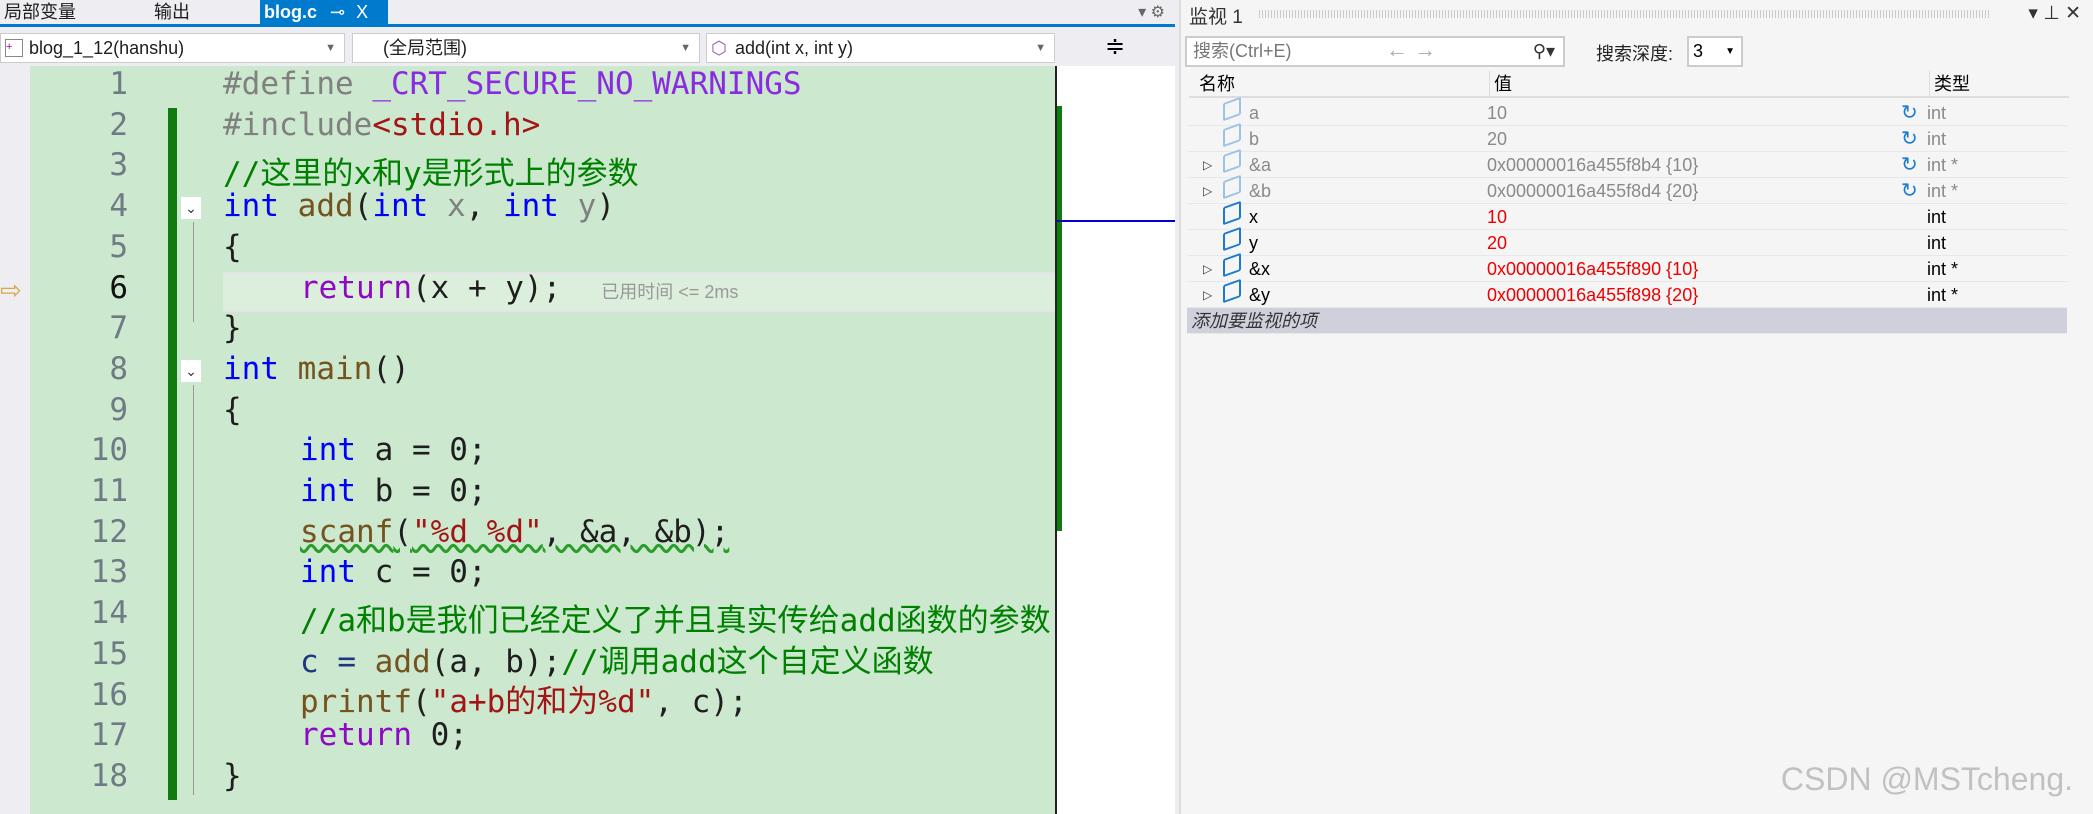  What do you see at coordinates (1627, 137) in the screenshot?
I see `watch-row: b 20 ↻ int` at bounding box center [1627, 137].